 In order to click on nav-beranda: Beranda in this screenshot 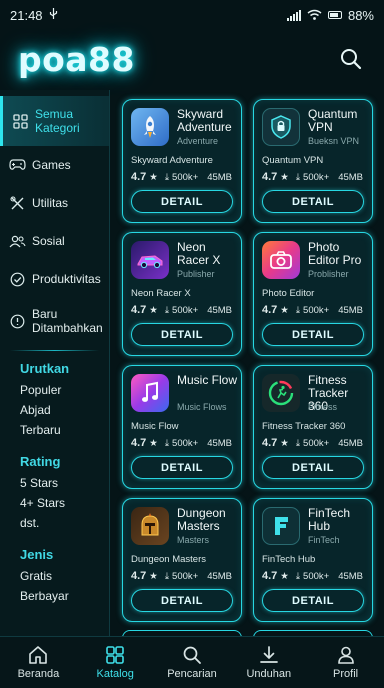, I will do `click(38, 662)`.